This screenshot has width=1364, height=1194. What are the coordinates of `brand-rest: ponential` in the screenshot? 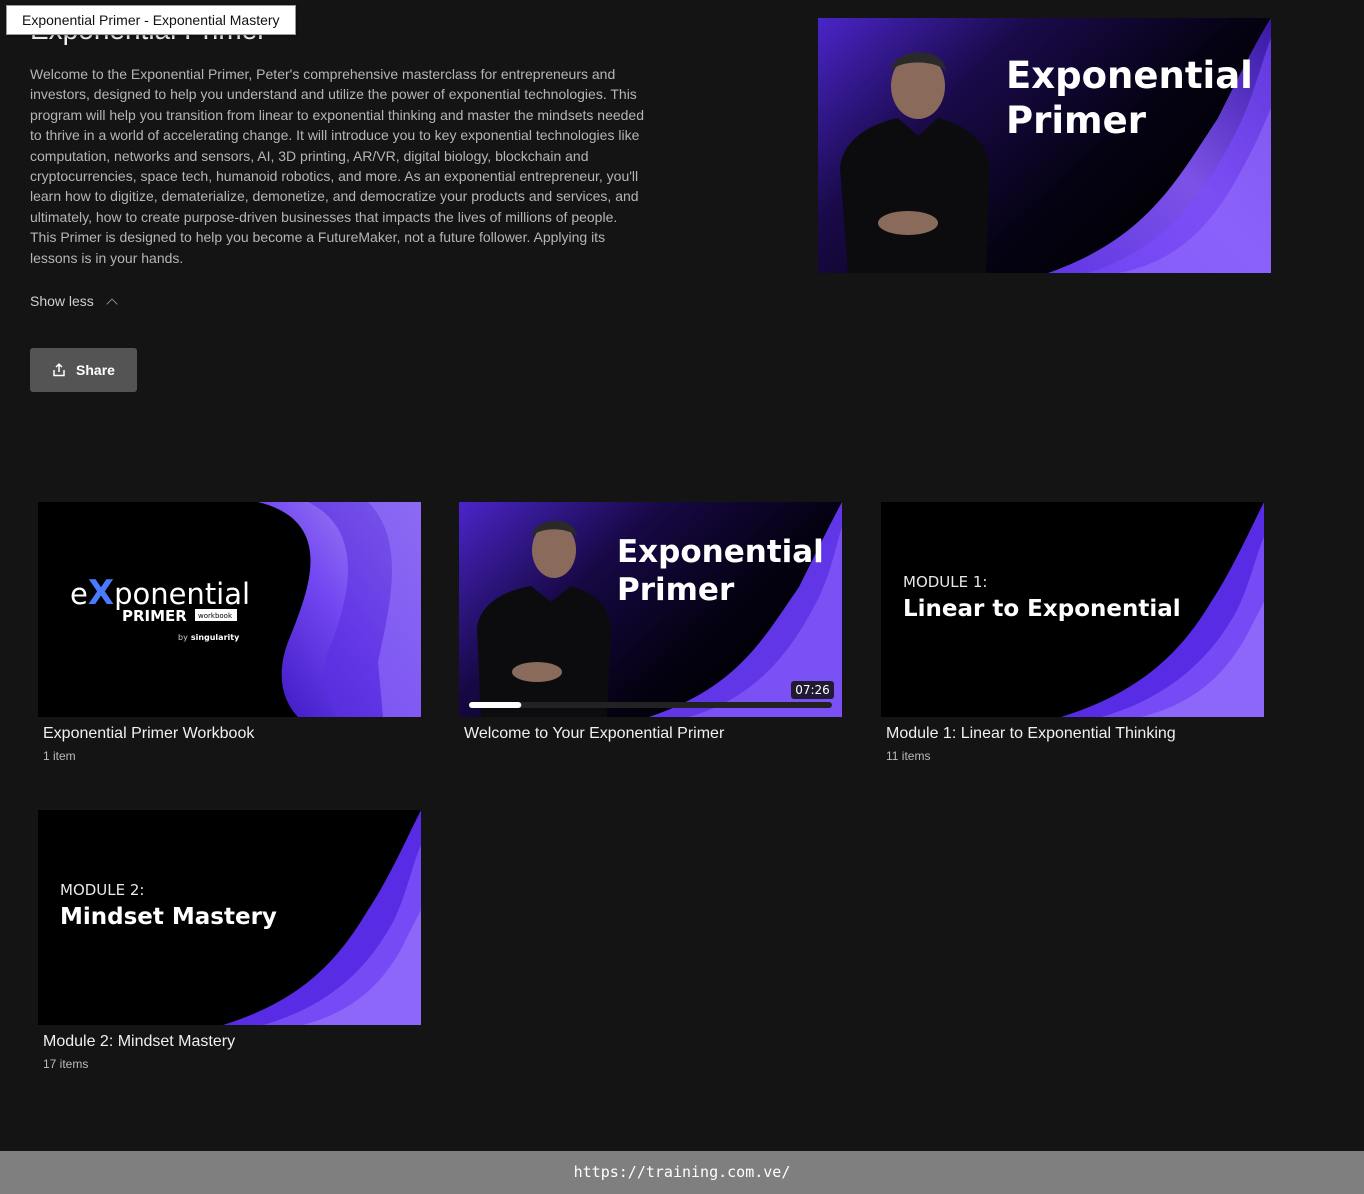 It's located at (182, 594).